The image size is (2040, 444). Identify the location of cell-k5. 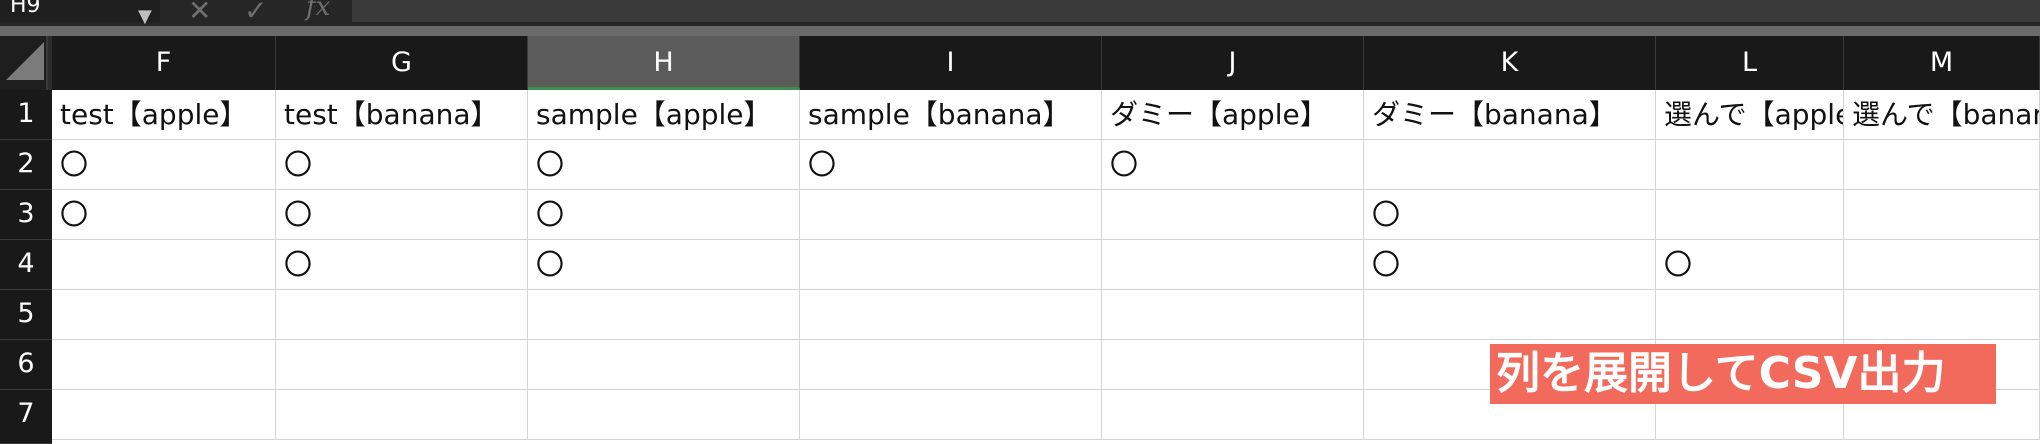
(1510, 315).